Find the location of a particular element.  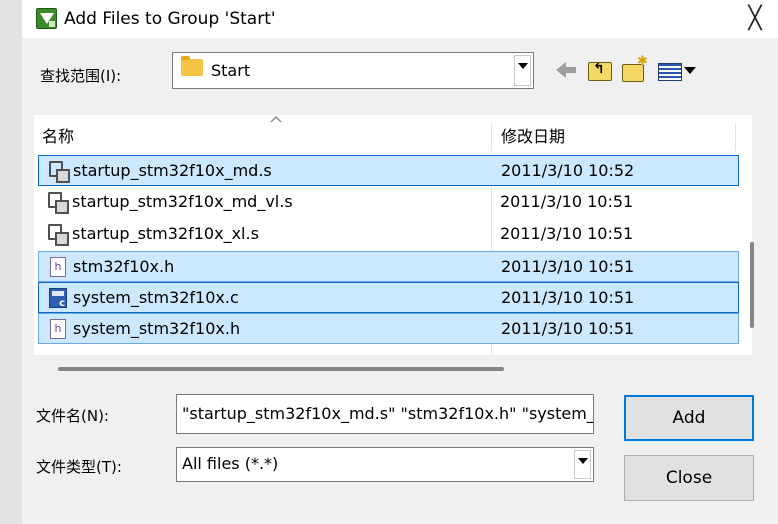

list-item: startup_stm32f10x_xl.s 2011/3/10 10:51 is located at coordinates (388, 234).